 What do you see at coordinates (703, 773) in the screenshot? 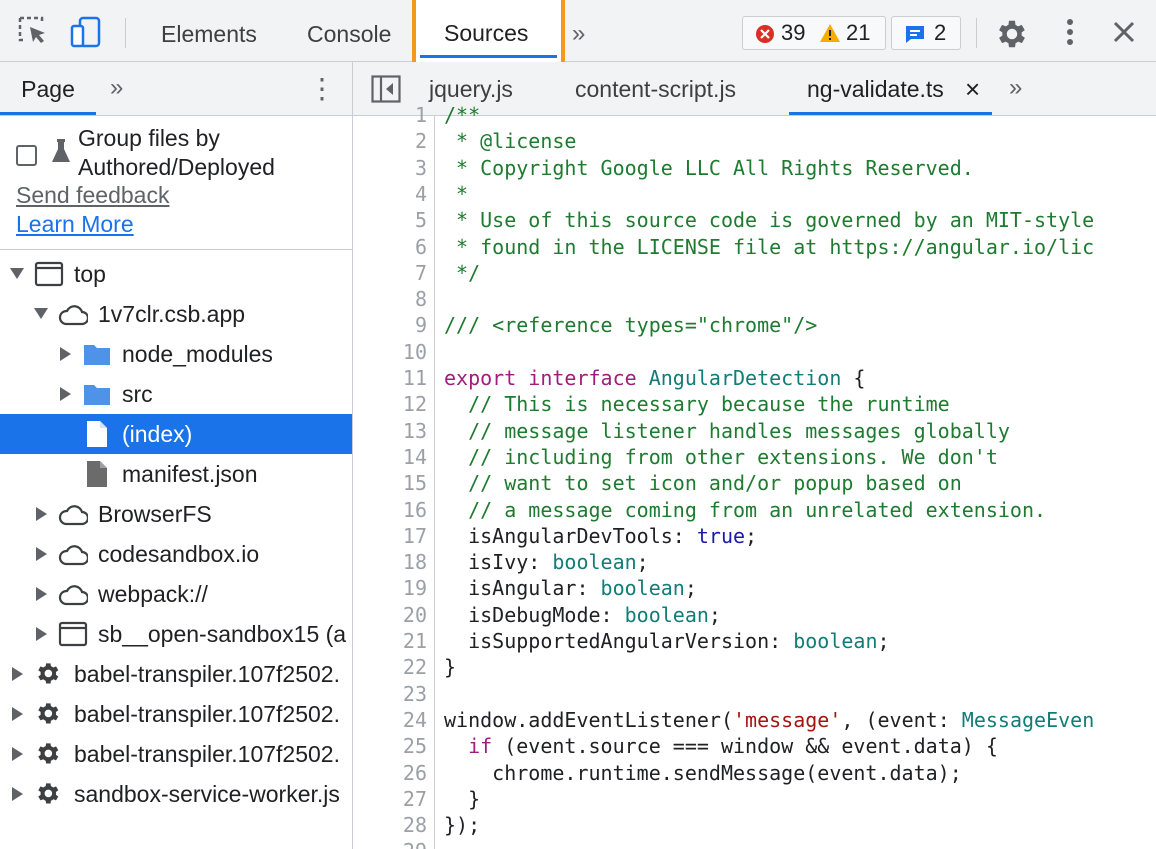
I see `code-line: chrome.runtime.sendMessage(event.data);` at bounding box center [703, 773].